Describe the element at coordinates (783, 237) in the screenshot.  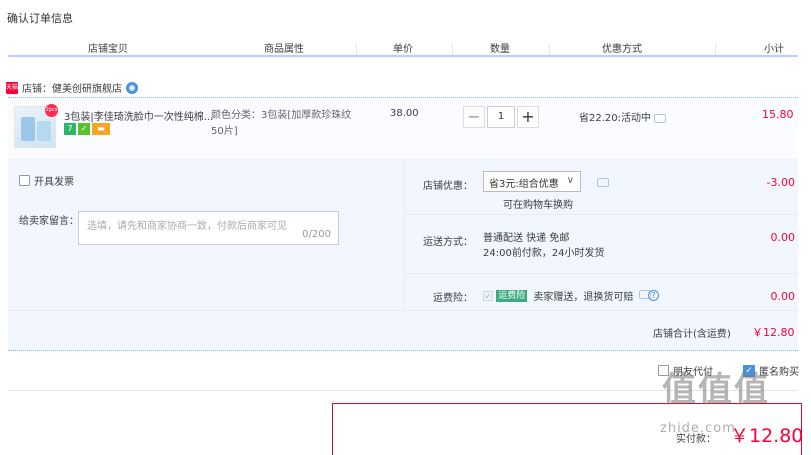
I see `shipping-value: 0.00` at that location.